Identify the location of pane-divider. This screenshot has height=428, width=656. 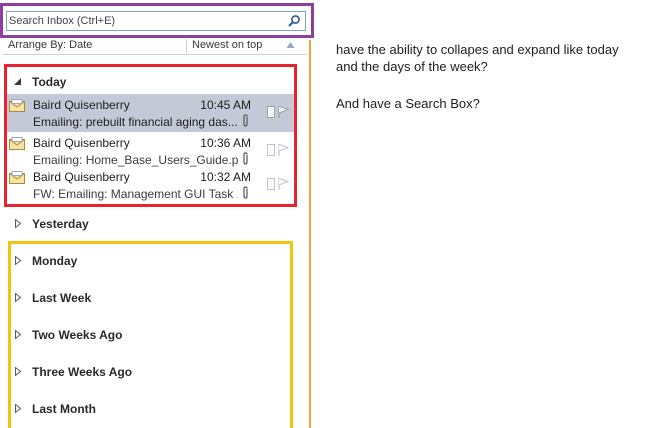
(310, 234).